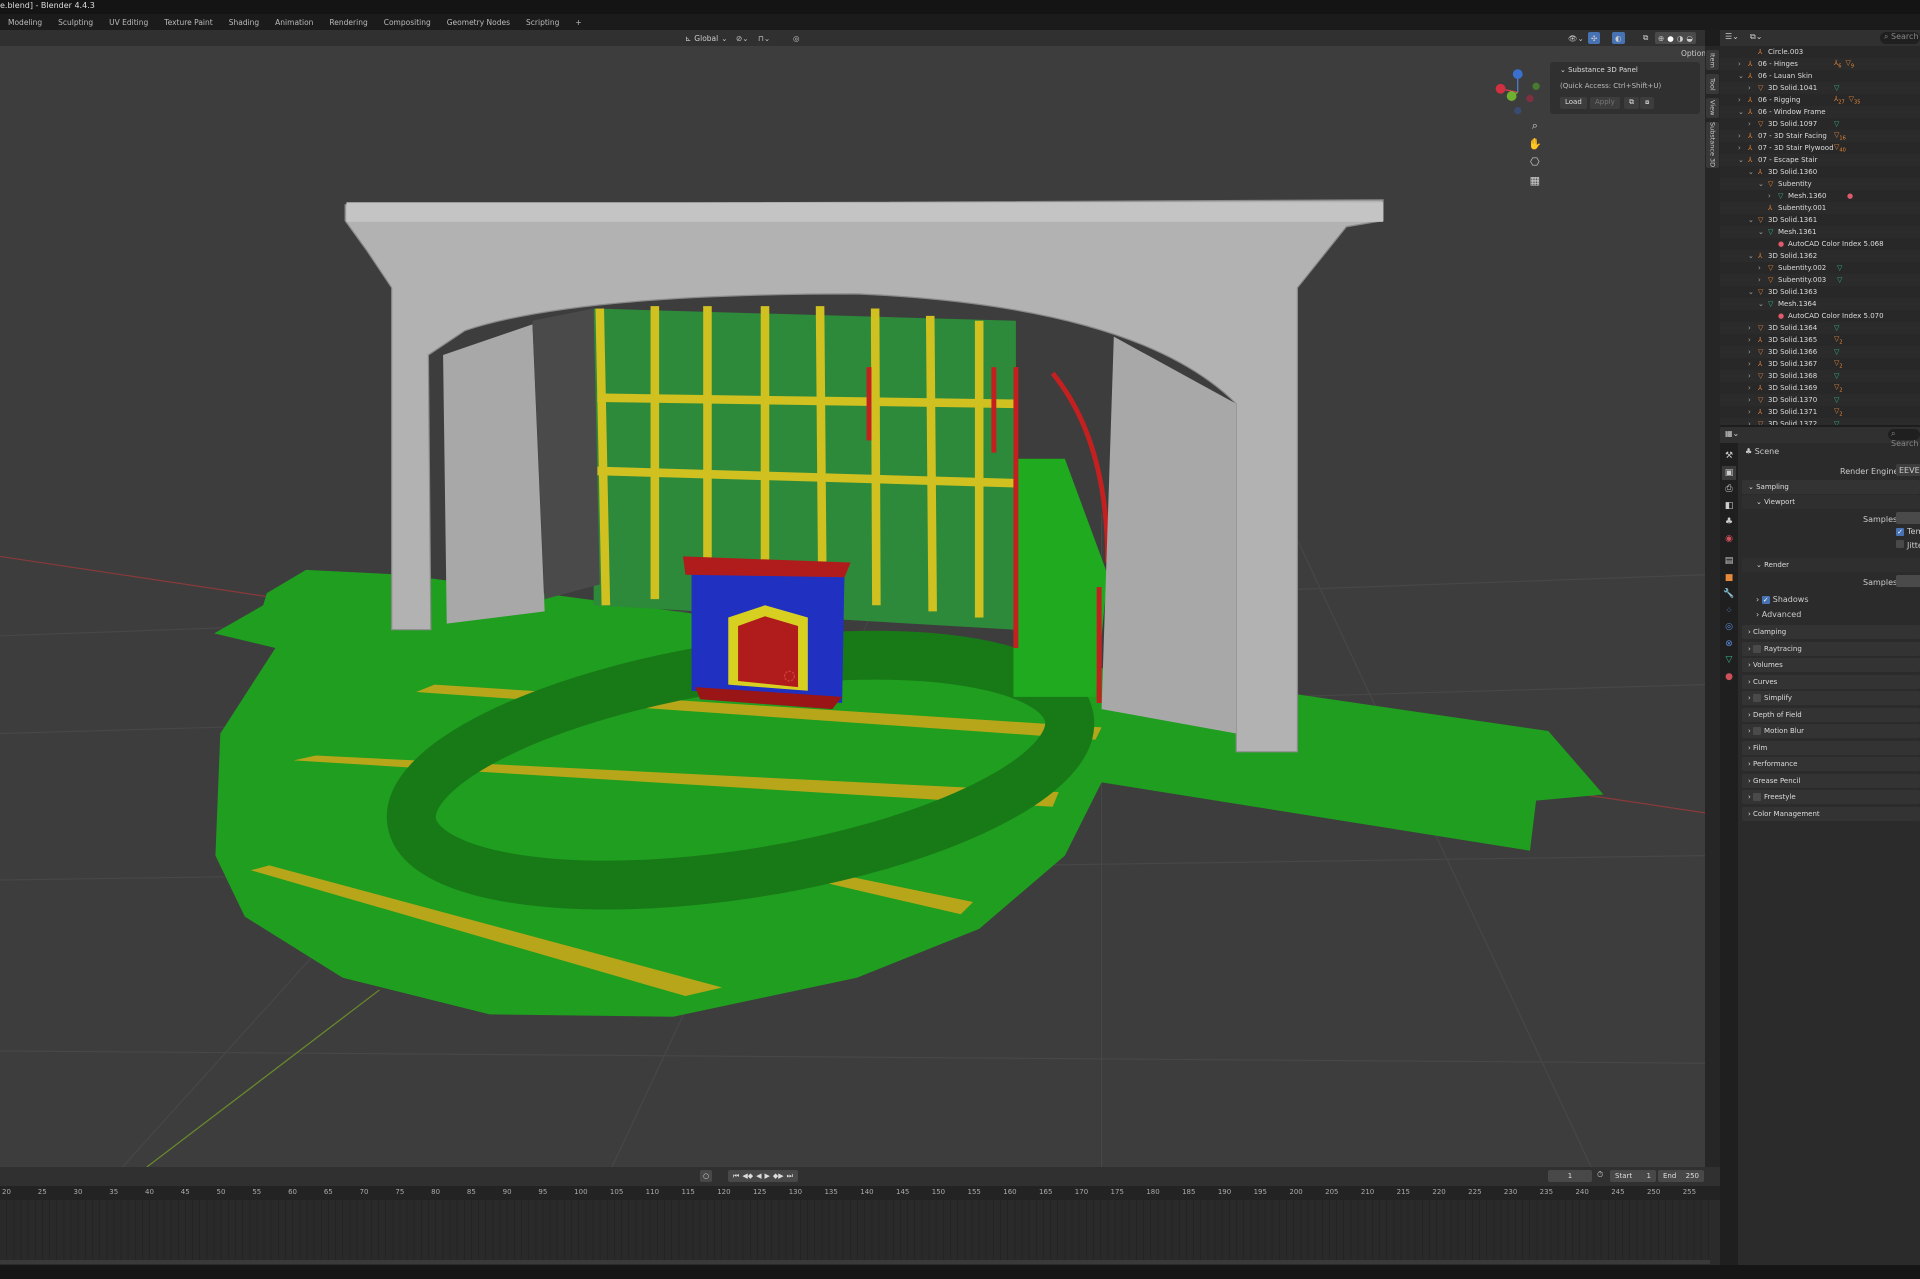  What do you see at coordinates (1820, 376) in the screenshot?
I see `outliner-row: › ▽ 3D Solid.1368 ▽` at bounding box center [1820, 376].